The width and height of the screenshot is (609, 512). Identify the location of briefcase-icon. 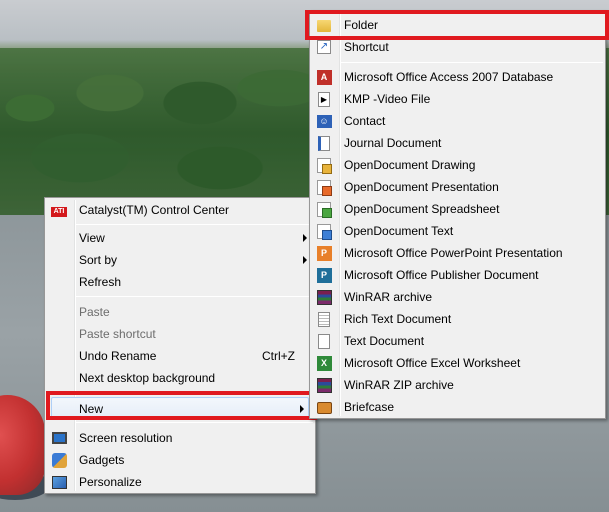
(324, 407).